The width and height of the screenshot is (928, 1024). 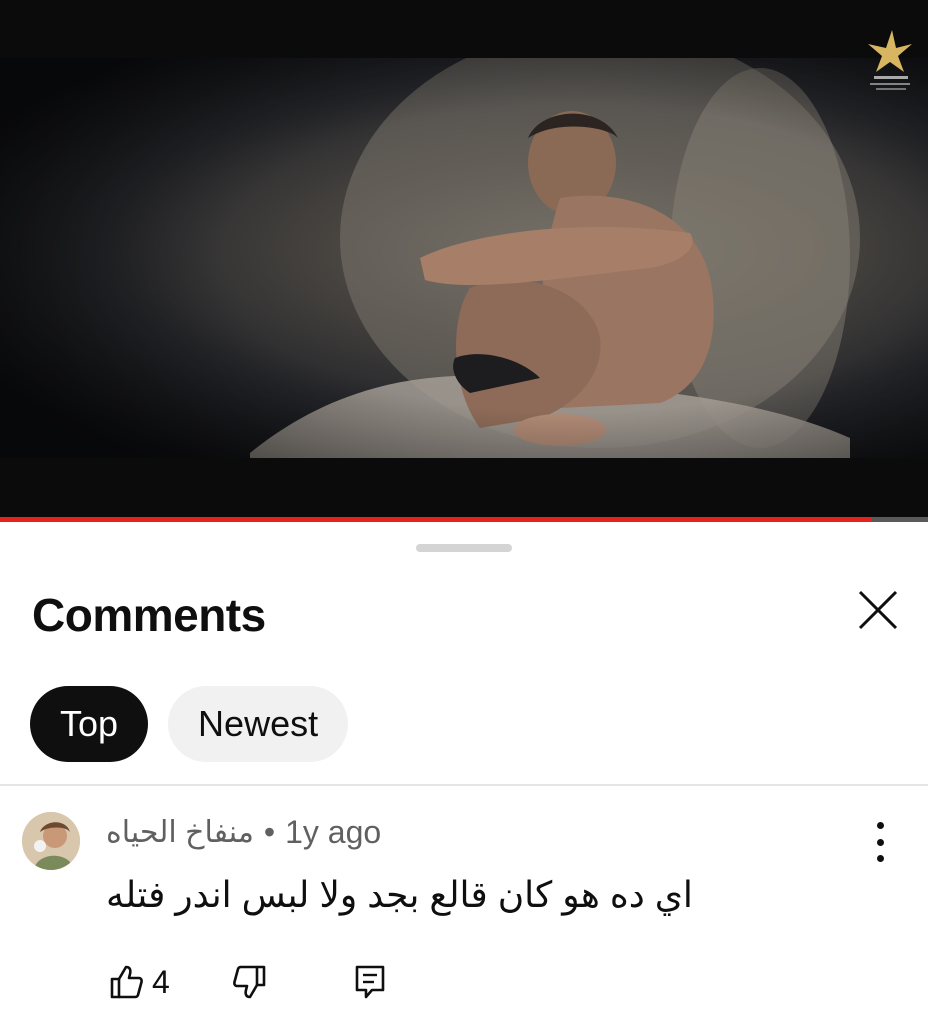 What do you see at coordinates (464, 548) in the screenshot?
I see `drag-handle` at bounding box center [464, 548].